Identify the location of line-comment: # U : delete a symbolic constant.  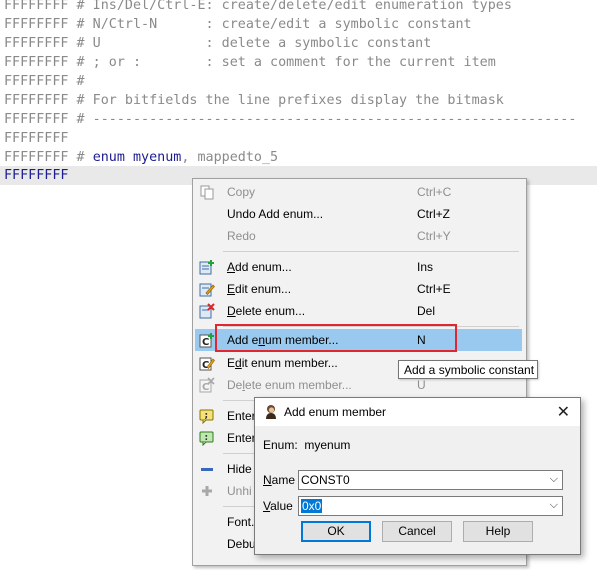
(250, 43).